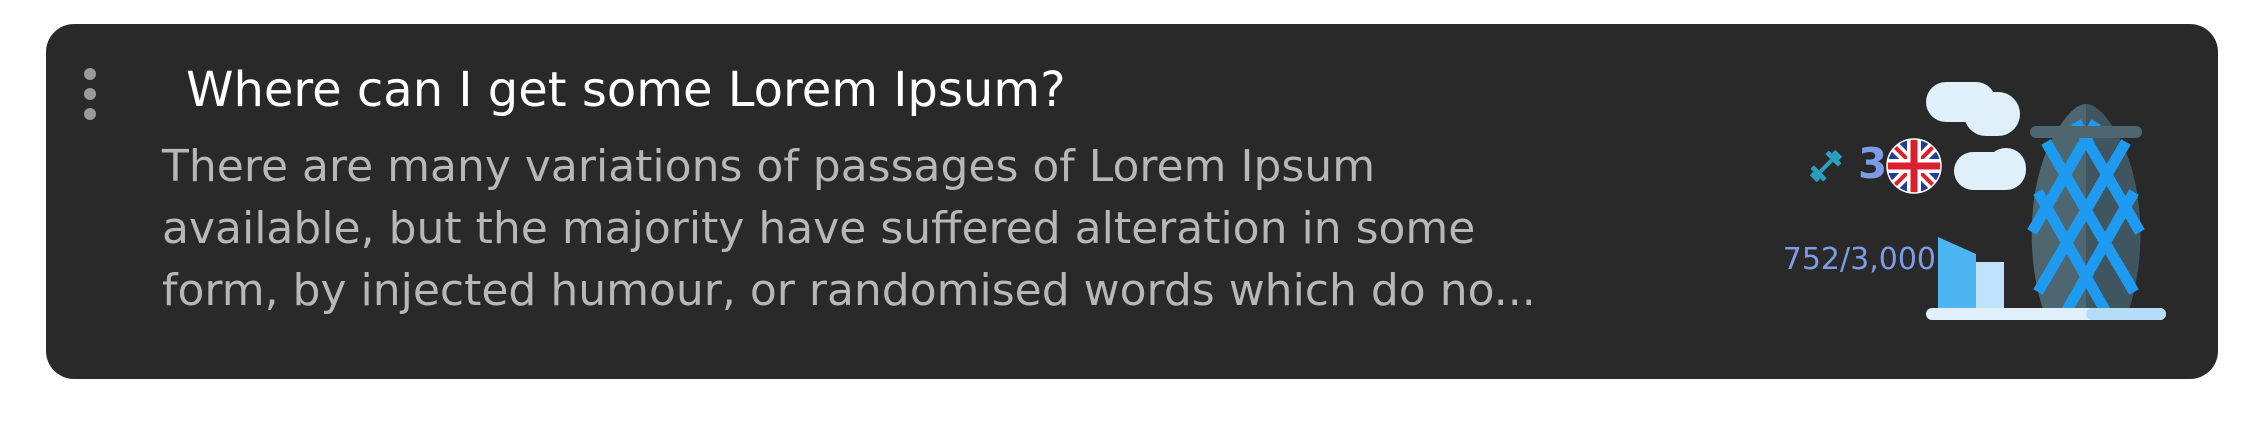 Image resolution: width=2264 pixels, height=426 pixels. Describe the element at coordinates (1971, 274) in the screenshot. I see `low-building-icon` at that location.